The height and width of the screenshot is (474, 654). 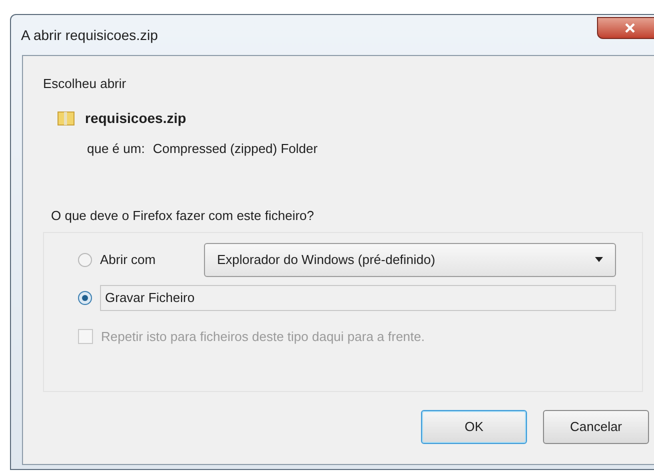 I want to click on close-button, so click(x=625, y=28).